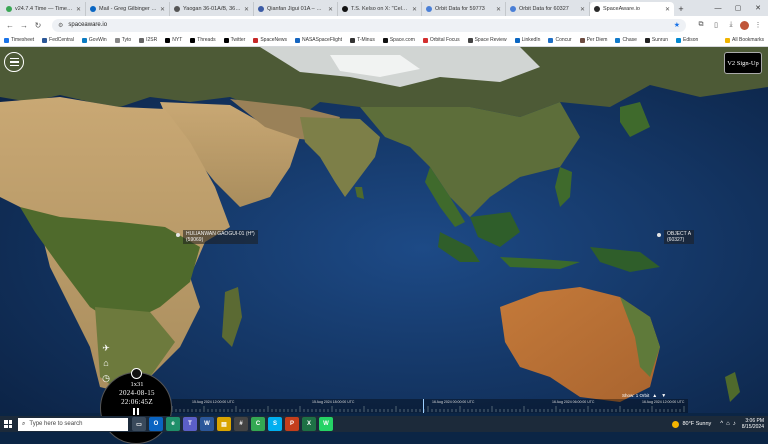  What do you see at coordinates (677, 25) in the screenshot?
I see `bookmark-star-icon: ★` at bounding box center [677, 25].